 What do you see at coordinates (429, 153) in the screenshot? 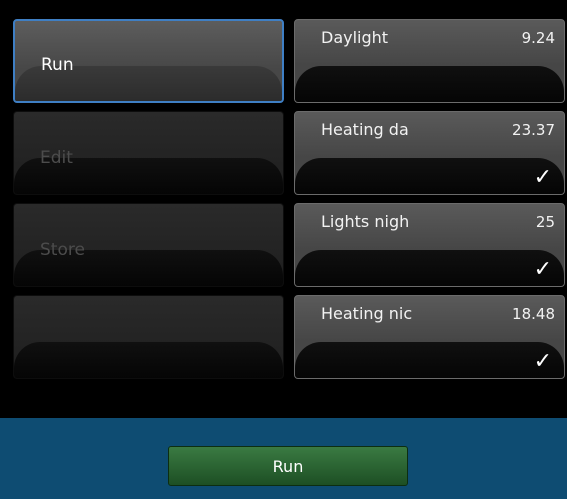
I see `slot-heating-day: Heating da 23.37 ✓` at bounding box center [429, 153].